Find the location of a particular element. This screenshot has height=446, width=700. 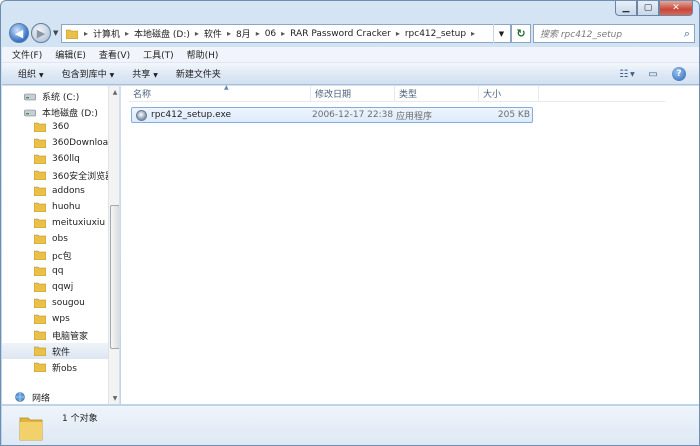

tree-item-folder: 360 is located at coordinates (55, 127).